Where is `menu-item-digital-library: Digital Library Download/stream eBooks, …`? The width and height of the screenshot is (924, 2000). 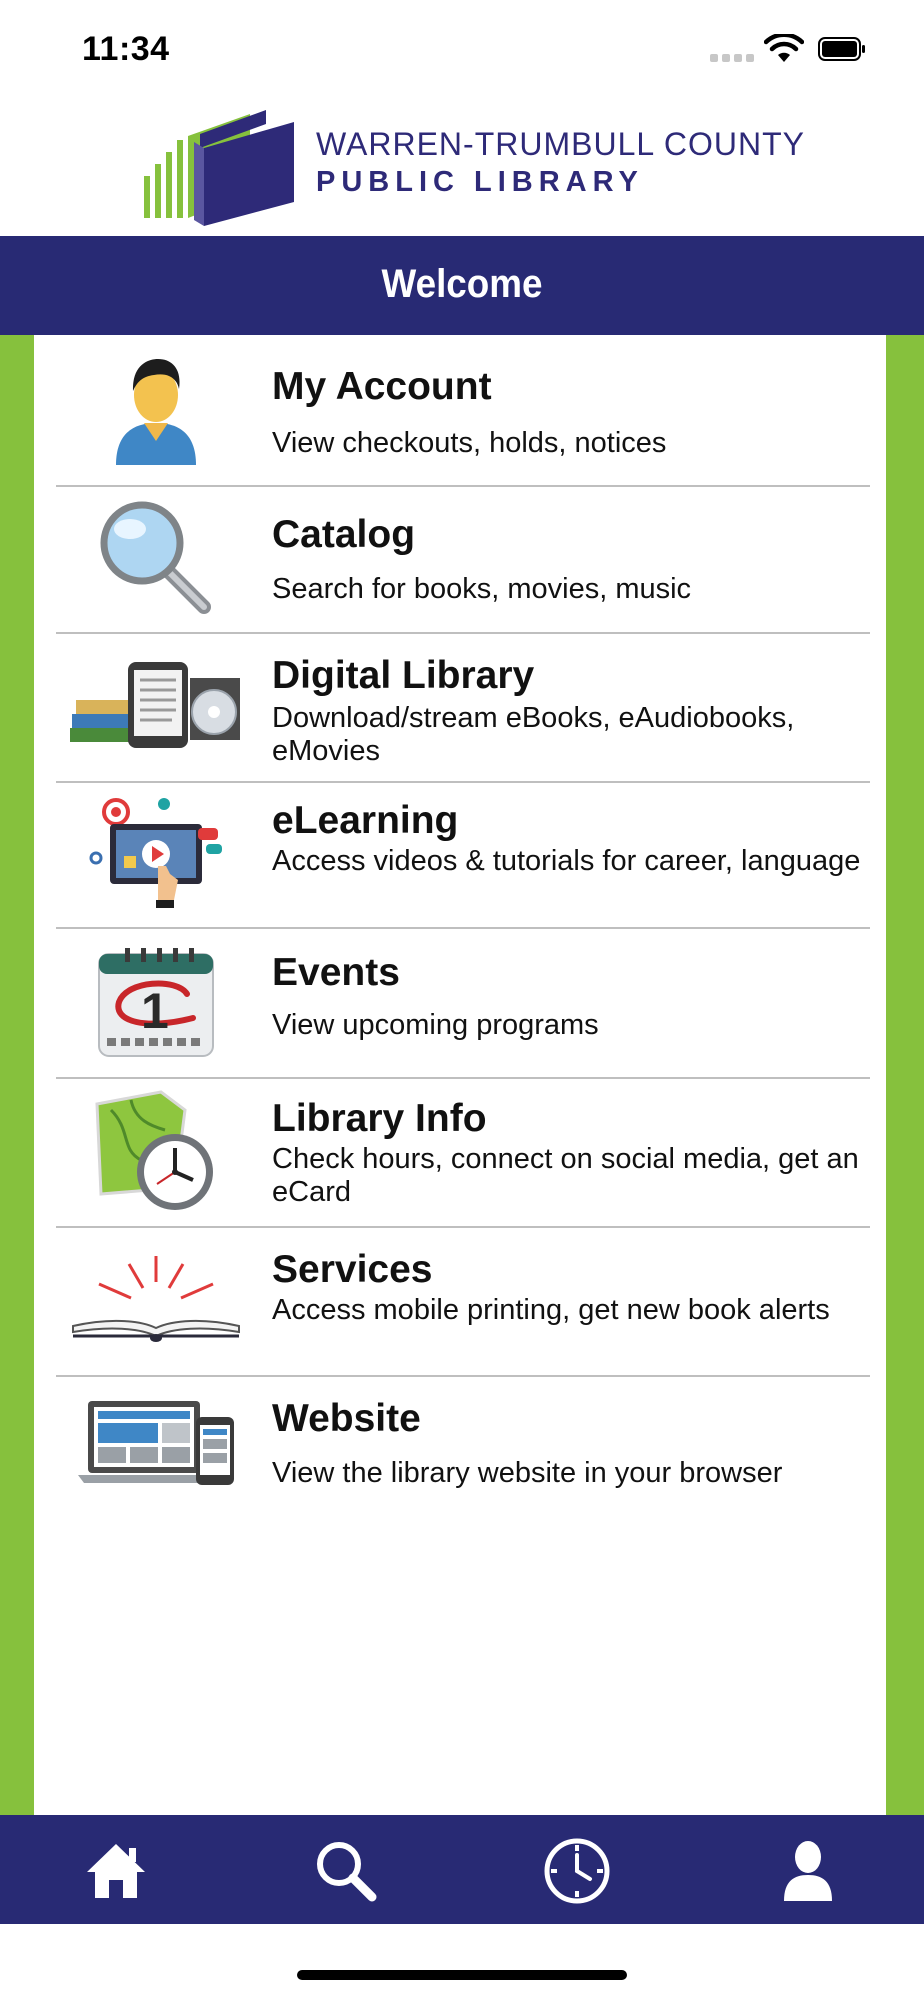
menu-item-digital-library: Digital Library Download/stream eBooks, … is located at coordinates (463, 708).